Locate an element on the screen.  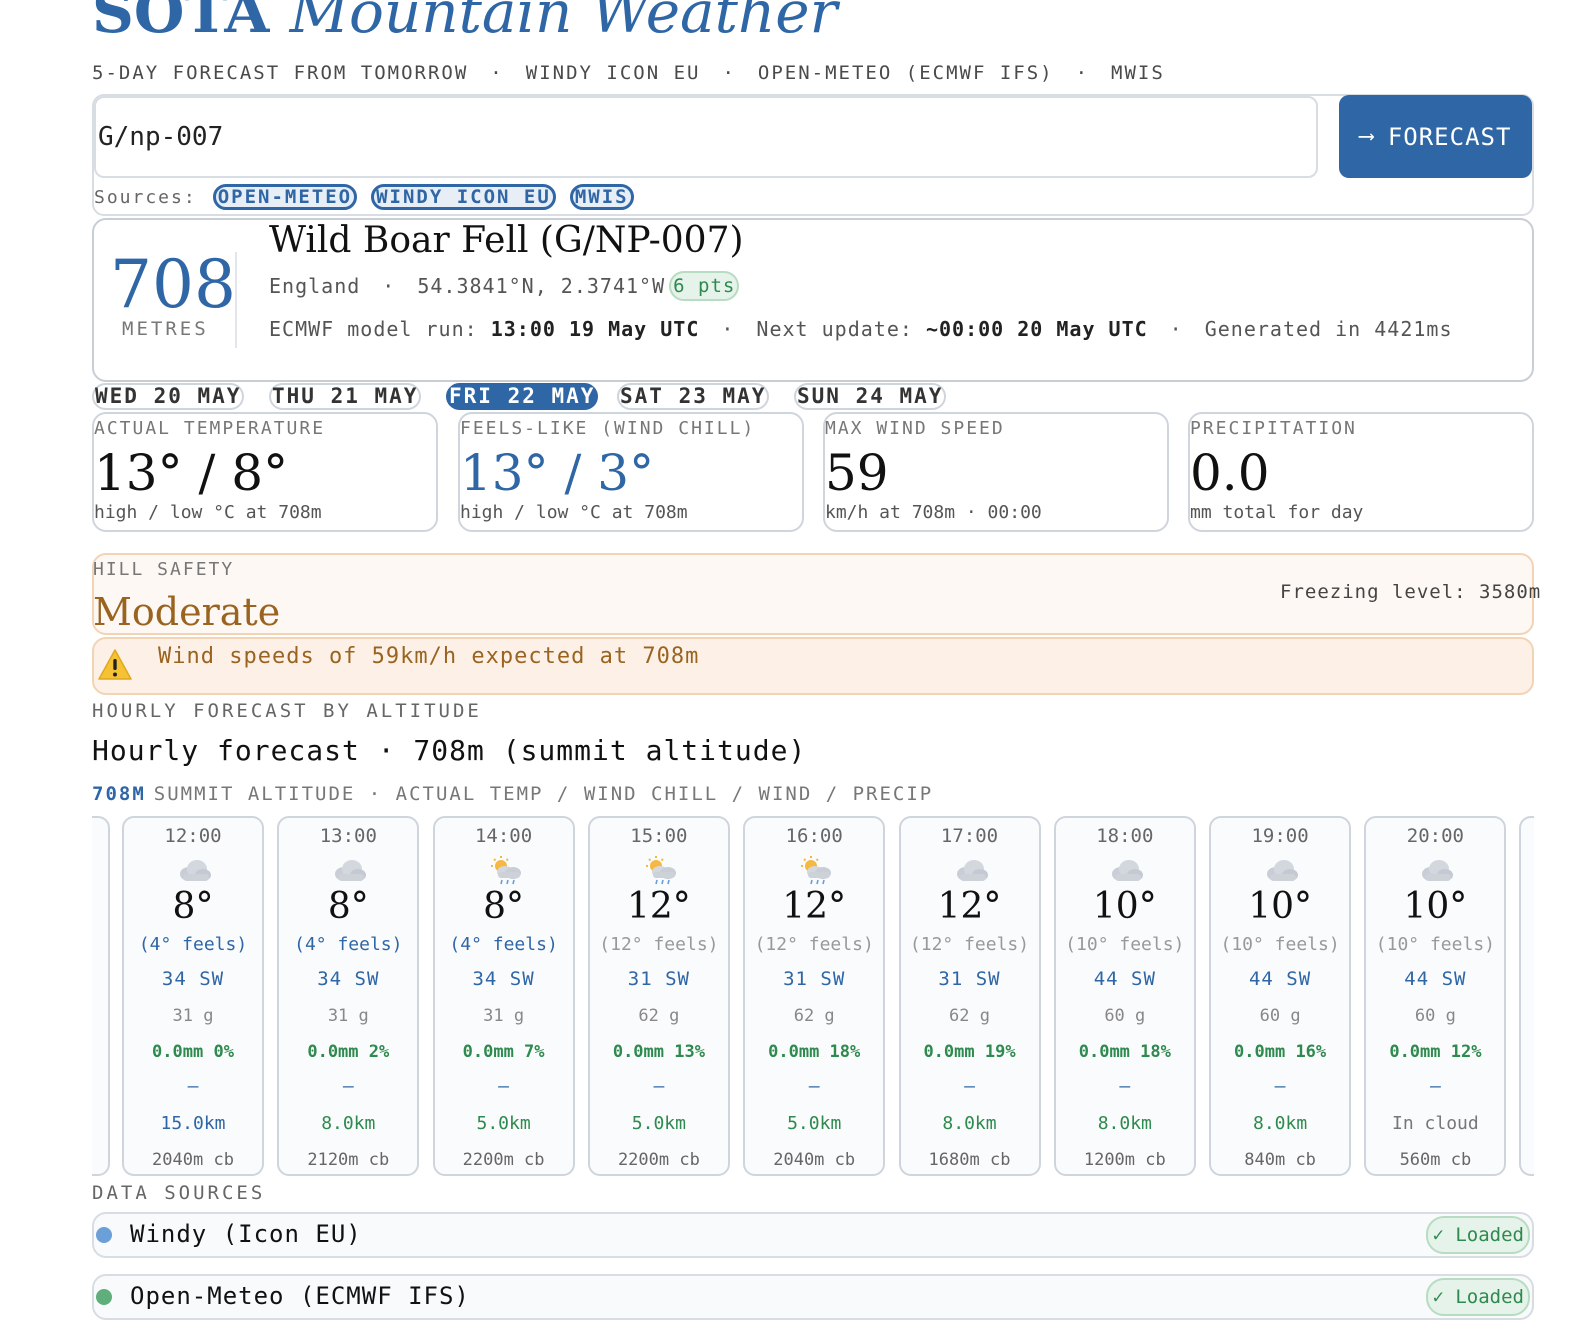
source-name: Windy (Icon EU) is located at coordinates (246, 1234).